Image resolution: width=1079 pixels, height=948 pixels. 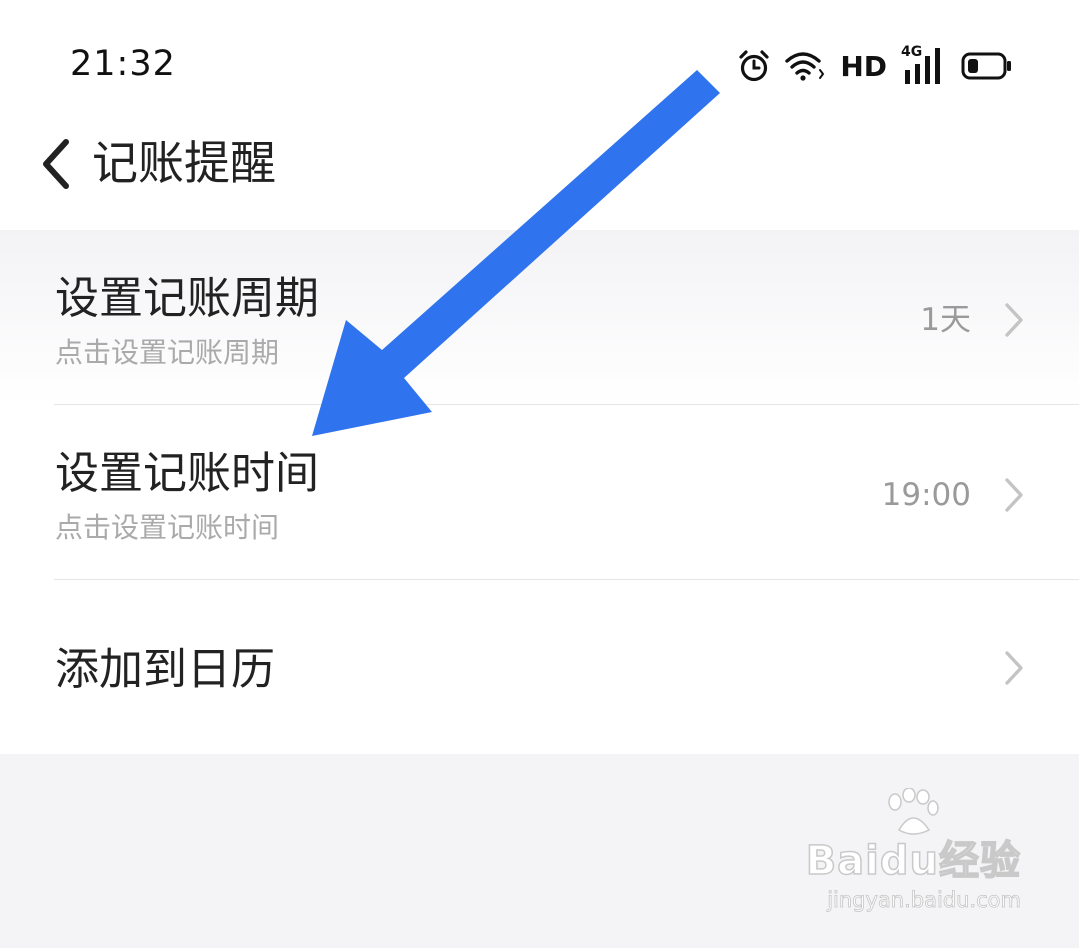 I want to click on row-value: 19:00, so click(x=926, y=495).